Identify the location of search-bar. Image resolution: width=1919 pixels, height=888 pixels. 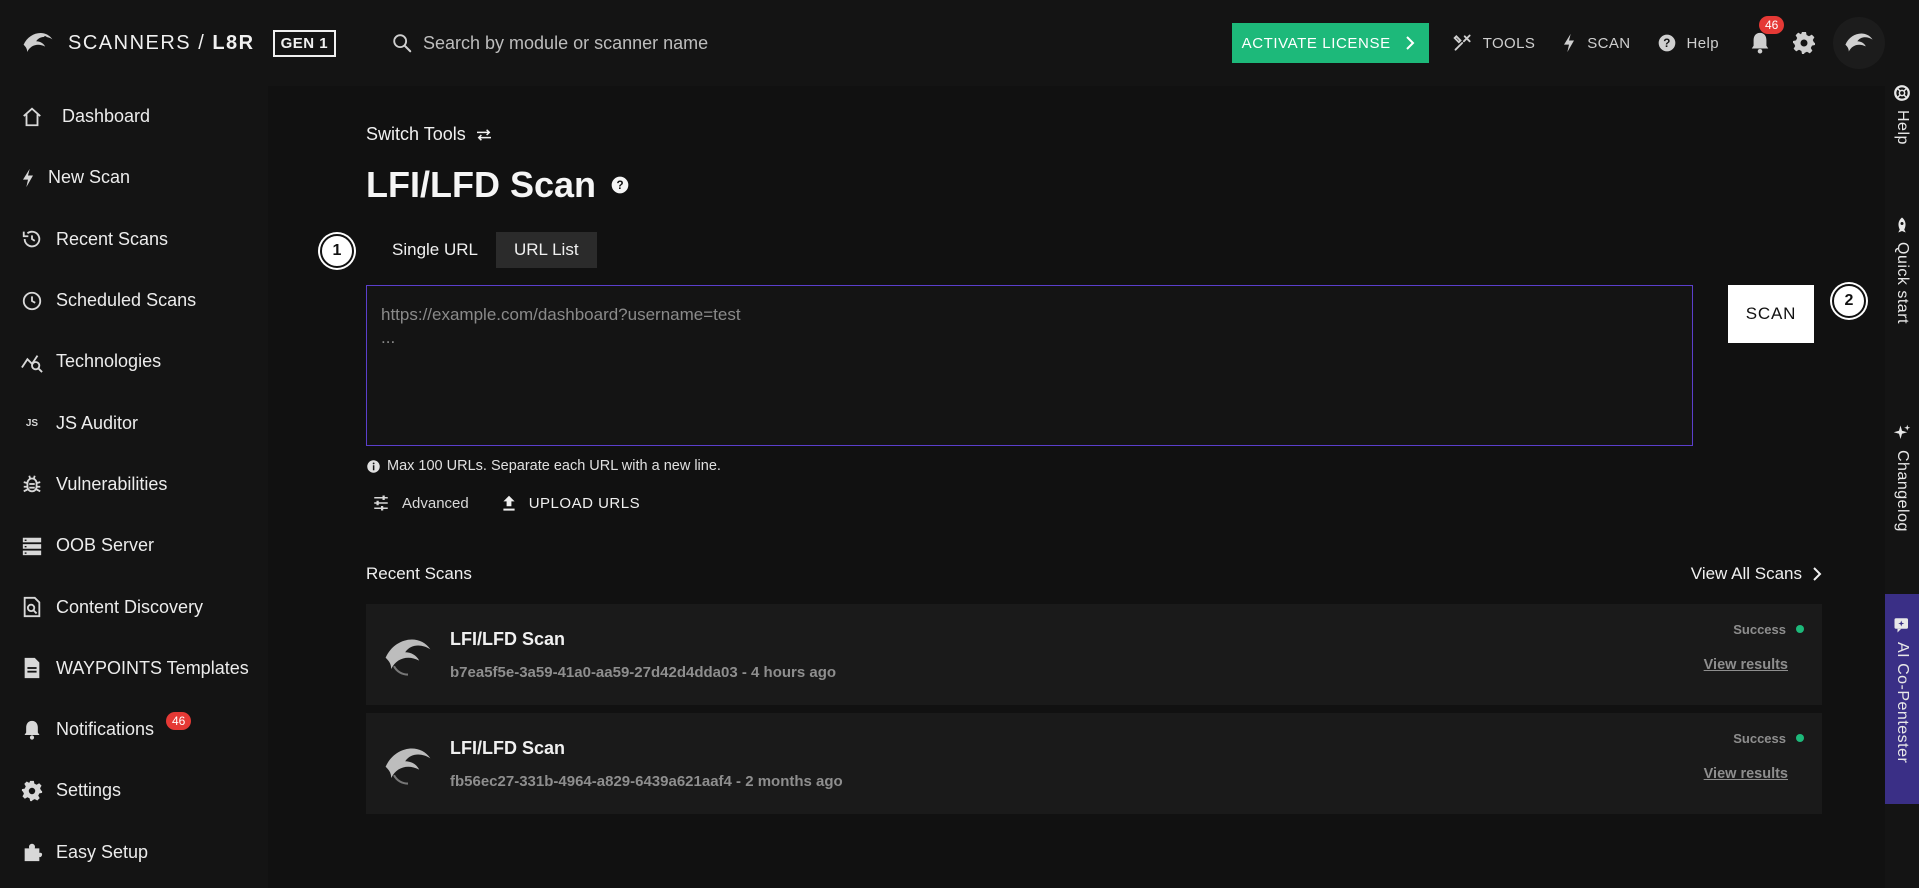
(791, 43).